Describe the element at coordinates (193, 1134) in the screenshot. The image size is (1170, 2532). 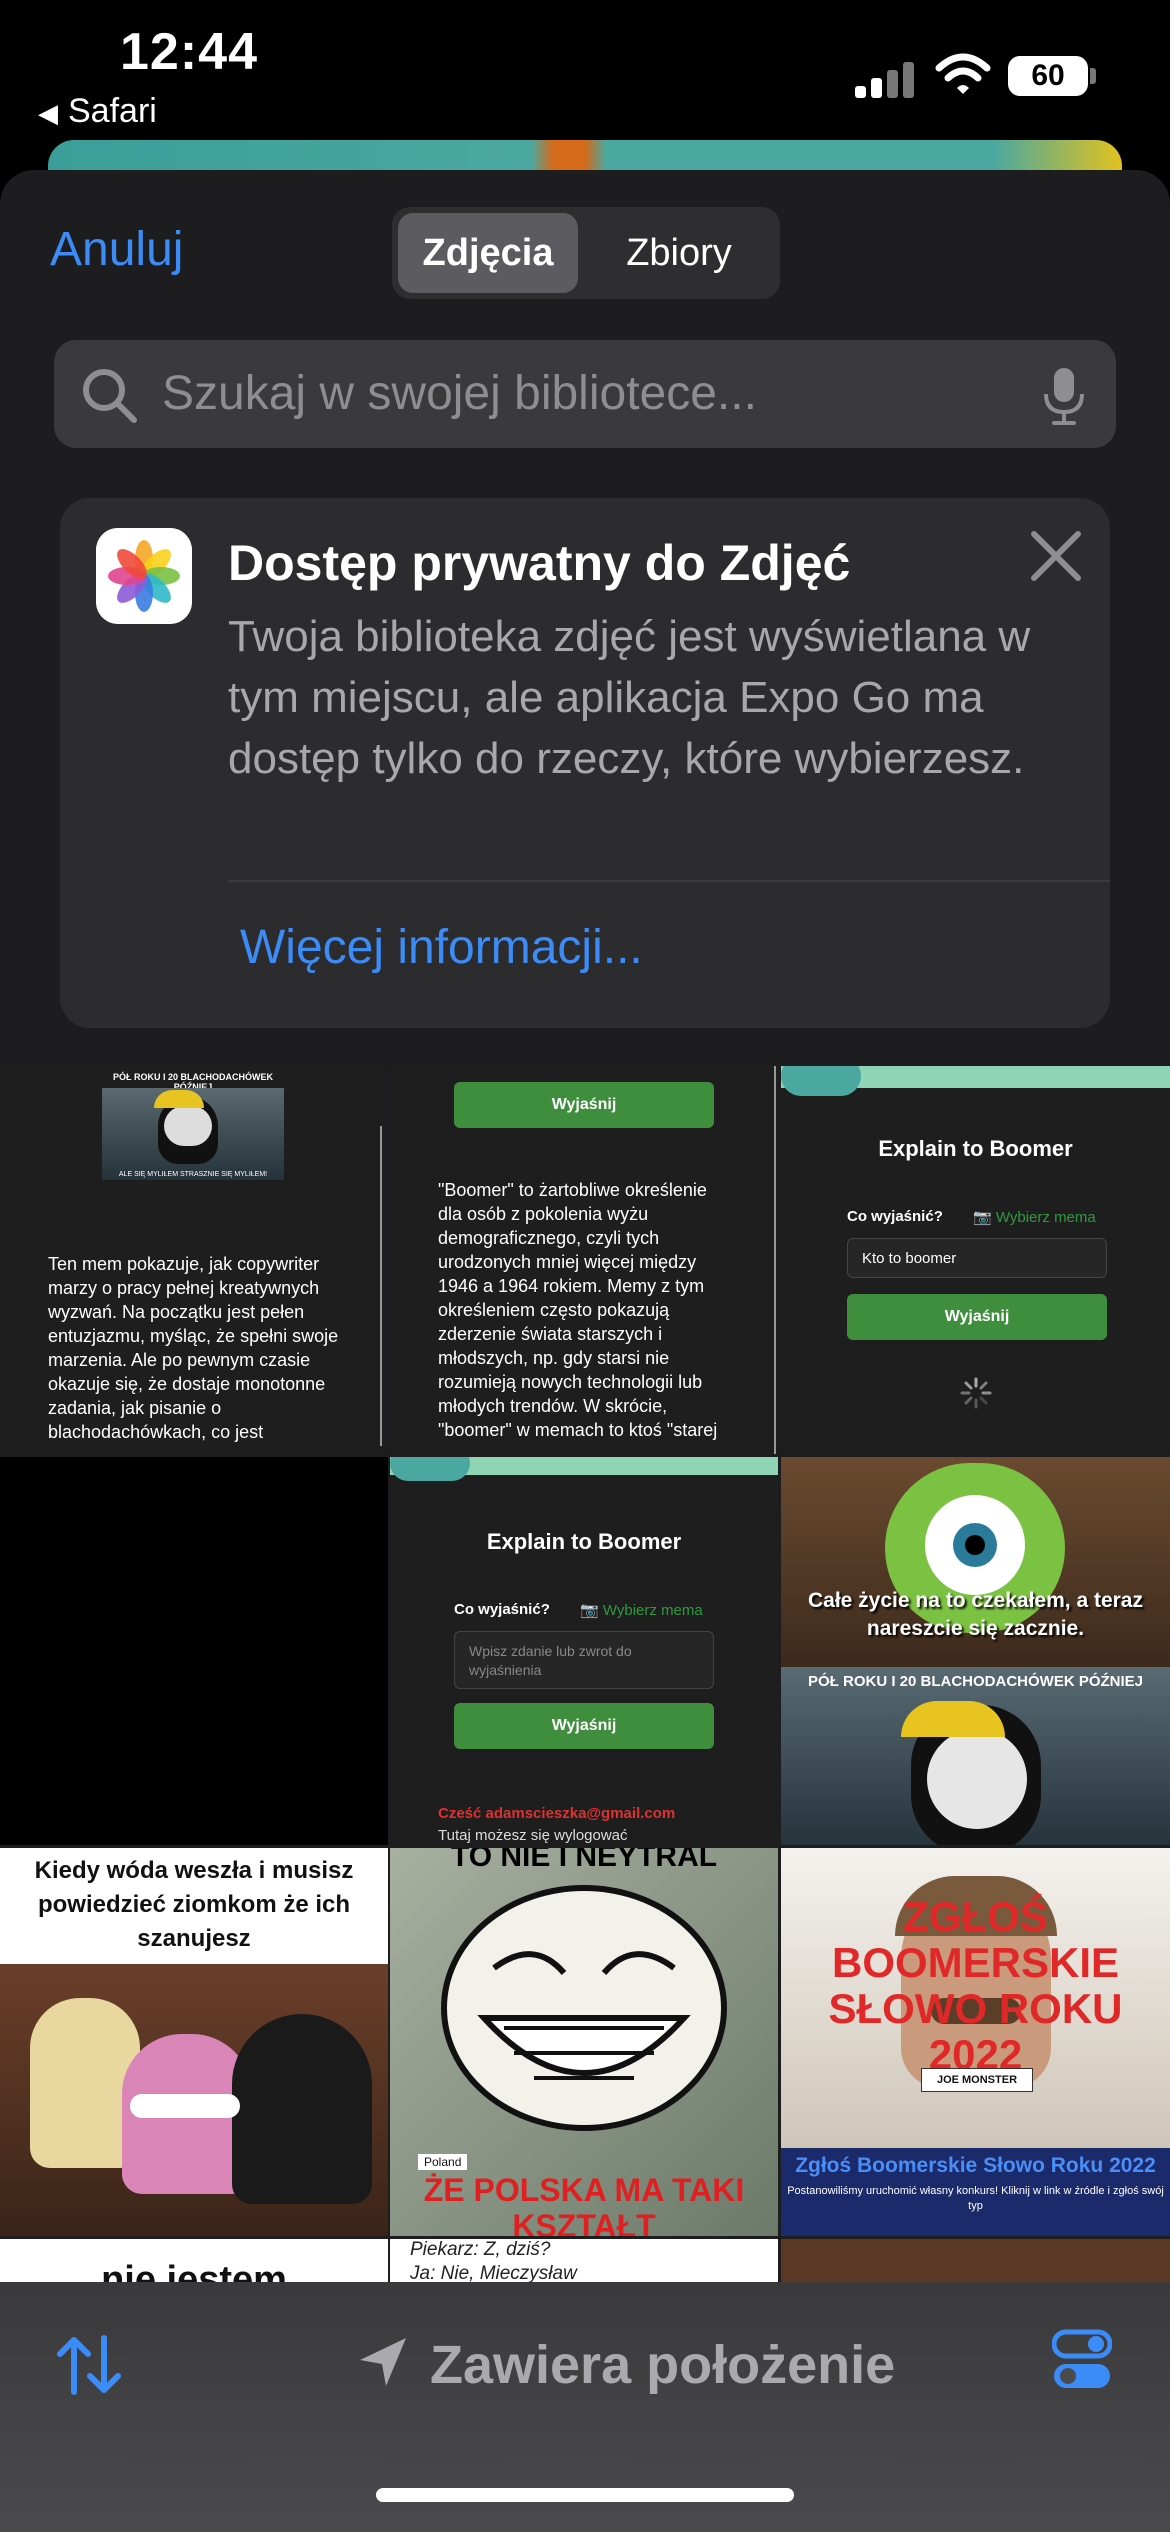
I see `meme-image: ALE SIĘ MYLIŁEM STRASZNIE SIĘ MYLIŁEM!` at that location.